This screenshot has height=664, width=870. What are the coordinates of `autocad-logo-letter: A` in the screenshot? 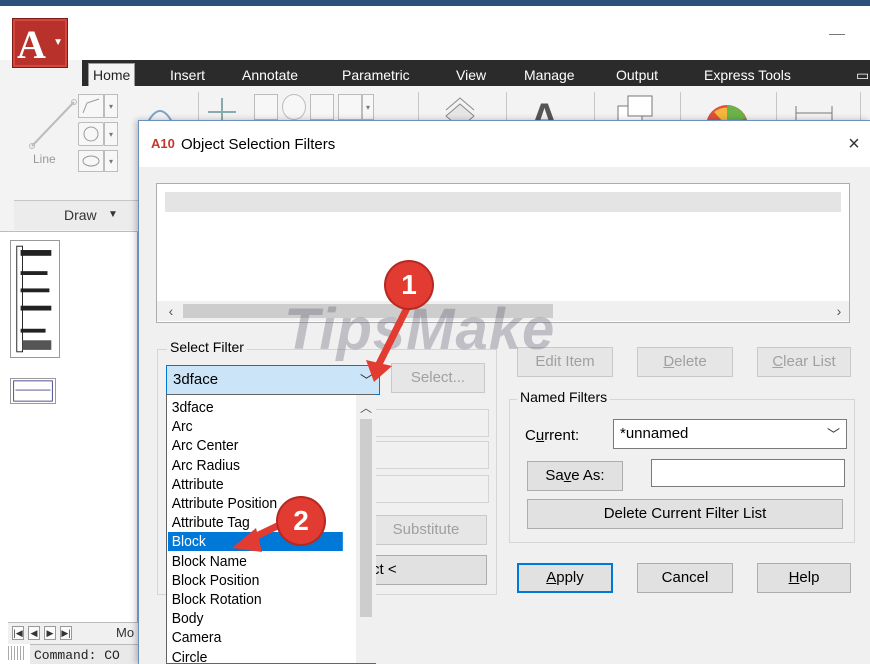 It's located at (31, 44).